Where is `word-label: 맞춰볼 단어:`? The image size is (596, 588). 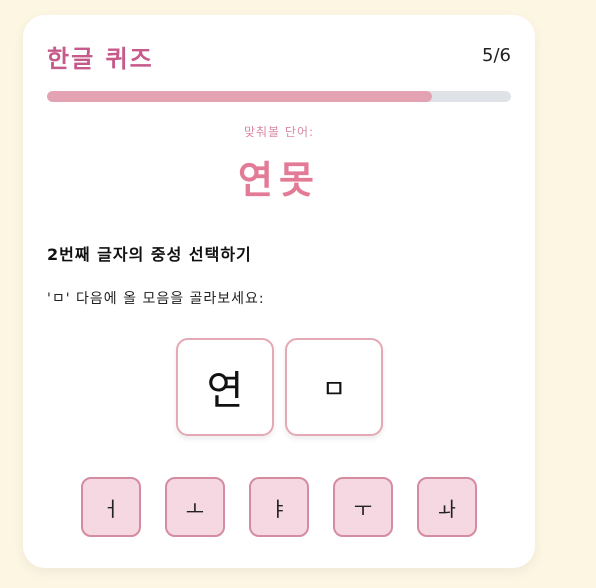
word-label: 맞춰볼 단어: is located at coordinates (279, 132).